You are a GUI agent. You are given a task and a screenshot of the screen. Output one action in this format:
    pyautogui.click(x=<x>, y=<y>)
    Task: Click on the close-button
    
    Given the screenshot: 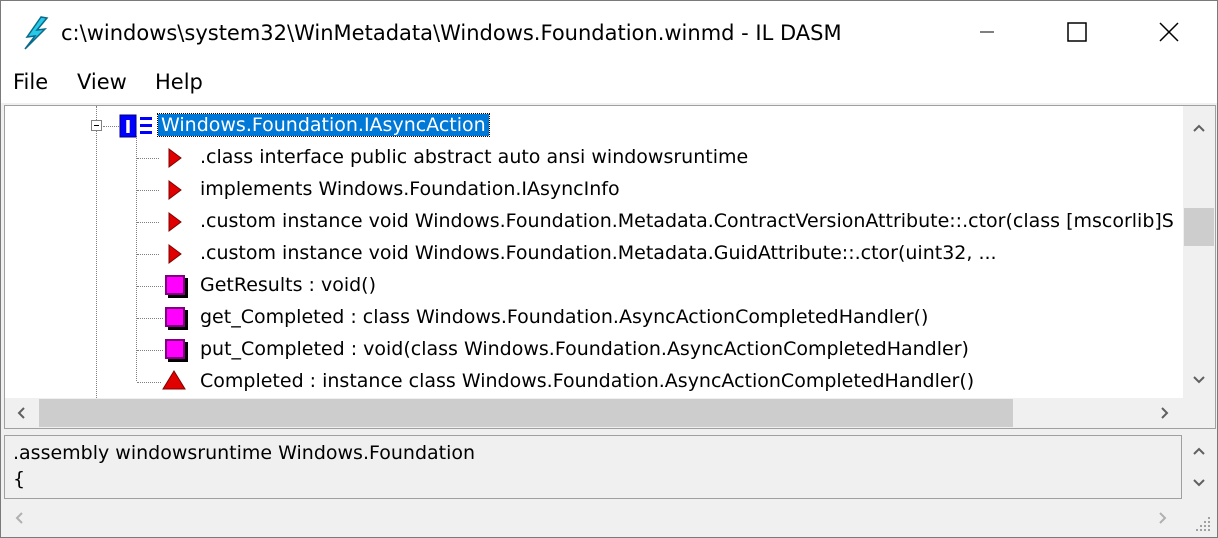 What is the action you would take?
    pyautogui.click(x=1169, y=32)
    